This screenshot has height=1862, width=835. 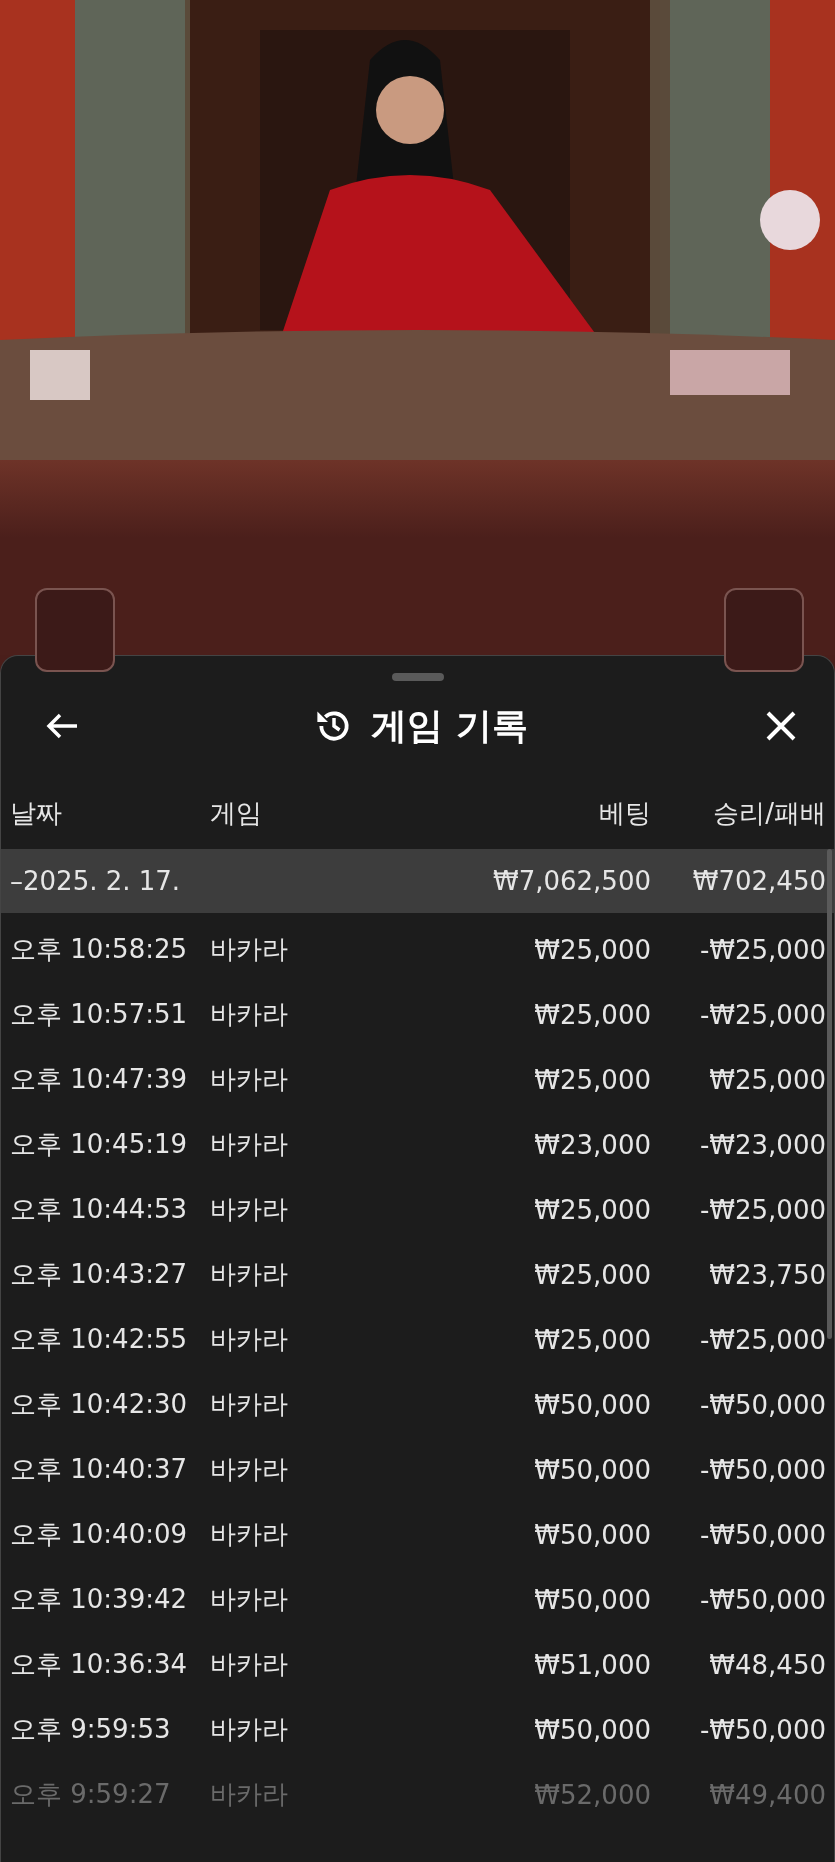 I want to click on column-header: 날짜, so click(x=36, y=813).